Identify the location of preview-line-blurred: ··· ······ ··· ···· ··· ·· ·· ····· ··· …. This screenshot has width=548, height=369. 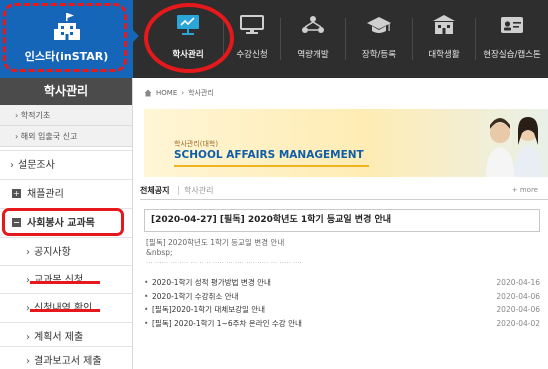
(224, 263).